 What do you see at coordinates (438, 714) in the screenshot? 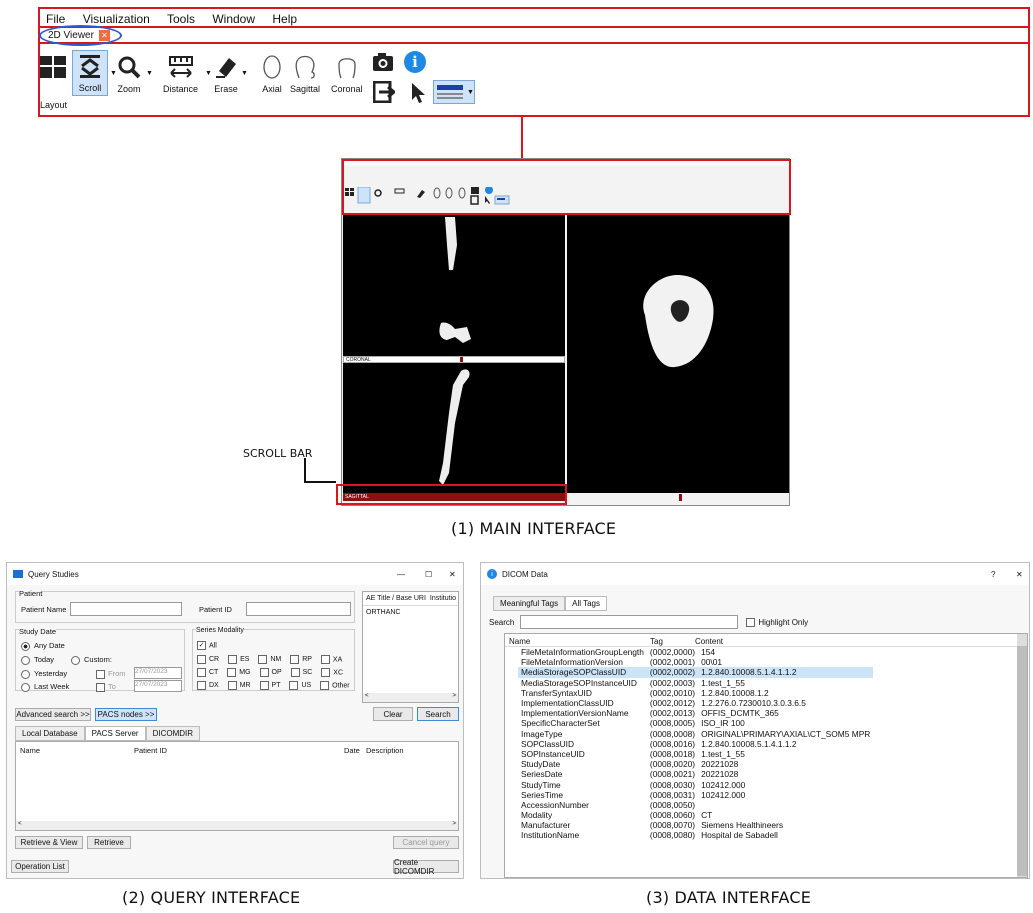
I see `search-button: Search` at bounding box center [438, 714].